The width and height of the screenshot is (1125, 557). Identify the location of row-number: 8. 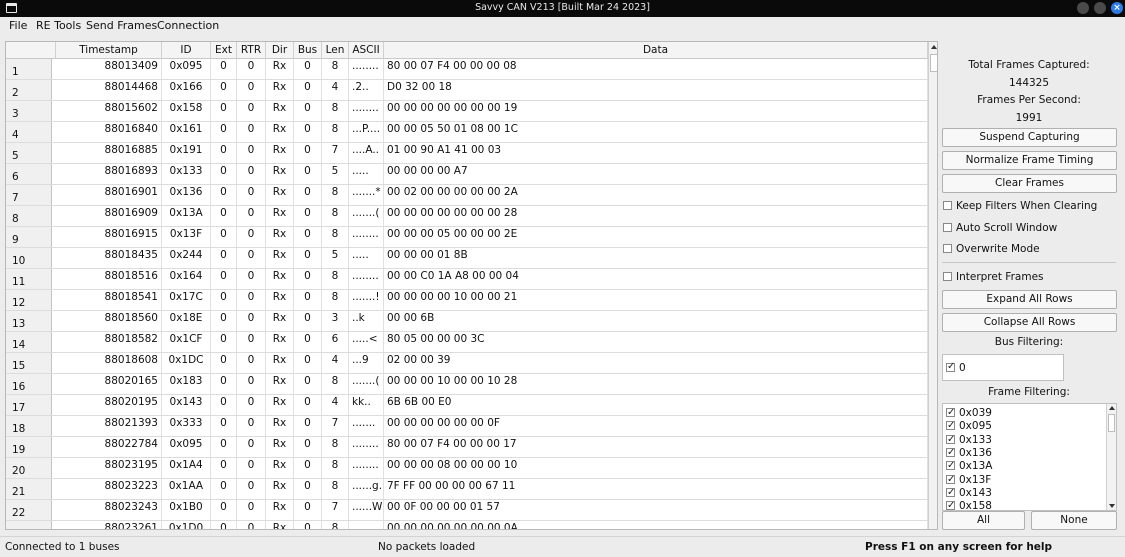
(29, 216).